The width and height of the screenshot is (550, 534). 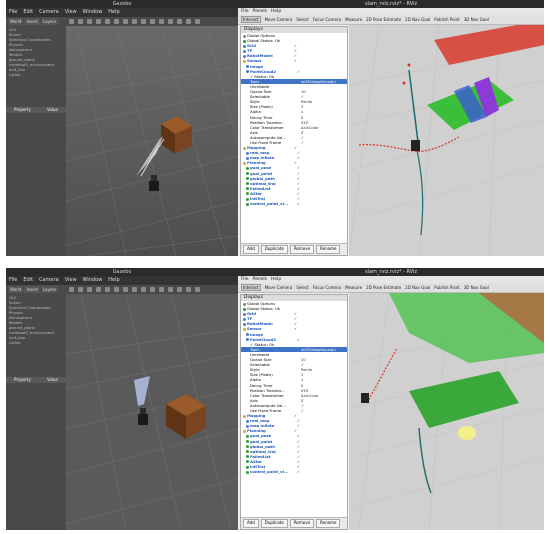 I want to click on rviz-title: slam_rviz.rviz* - RViz, so click(x=391, y=4).